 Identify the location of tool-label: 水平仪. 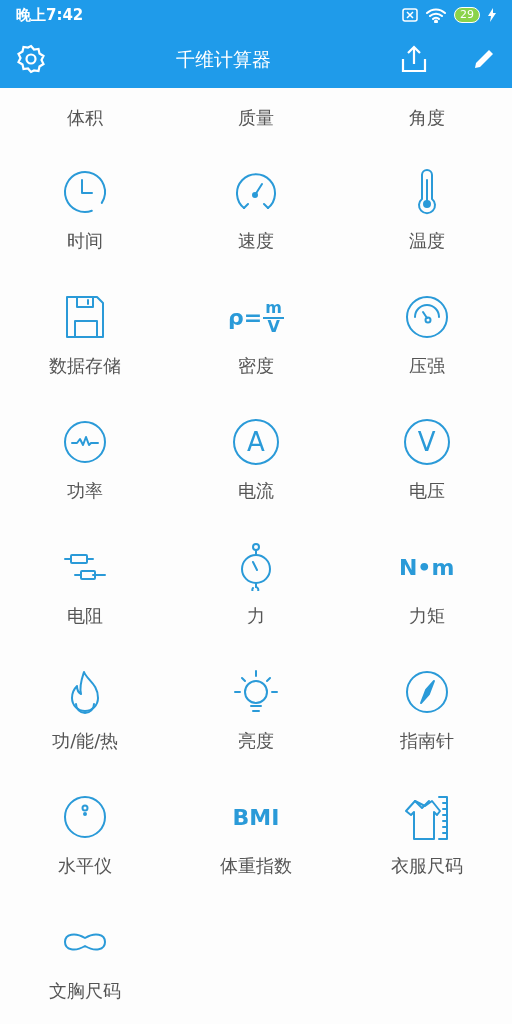
(85, 865).